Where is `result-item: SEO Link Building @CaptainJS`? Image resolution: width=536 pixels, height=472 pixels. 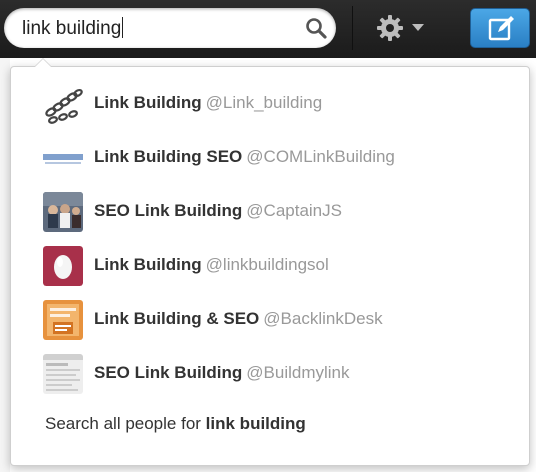
result-item: SEO Link Building @CaptainJS is located at coordinates (270, 213).